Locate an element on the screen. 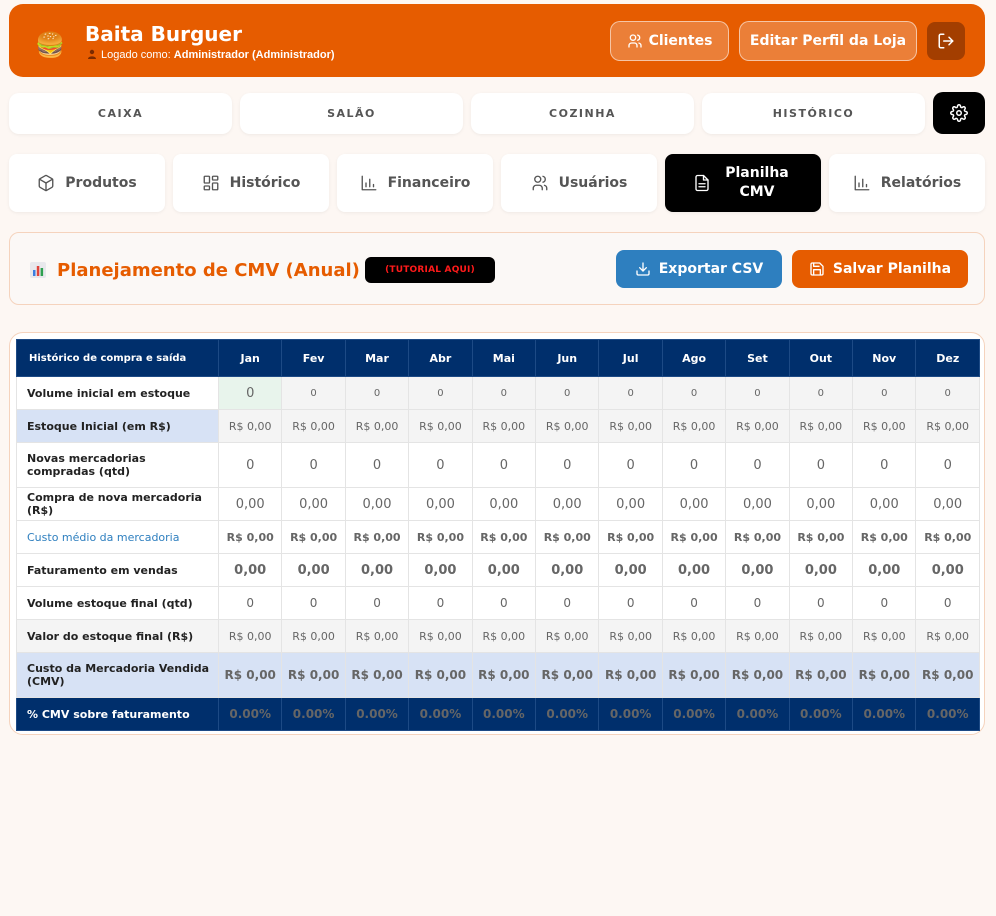 This screenshot has width=996, height=916. subtab-planilha-cmv: Planilha CMV is located at coordinates (743, 183).